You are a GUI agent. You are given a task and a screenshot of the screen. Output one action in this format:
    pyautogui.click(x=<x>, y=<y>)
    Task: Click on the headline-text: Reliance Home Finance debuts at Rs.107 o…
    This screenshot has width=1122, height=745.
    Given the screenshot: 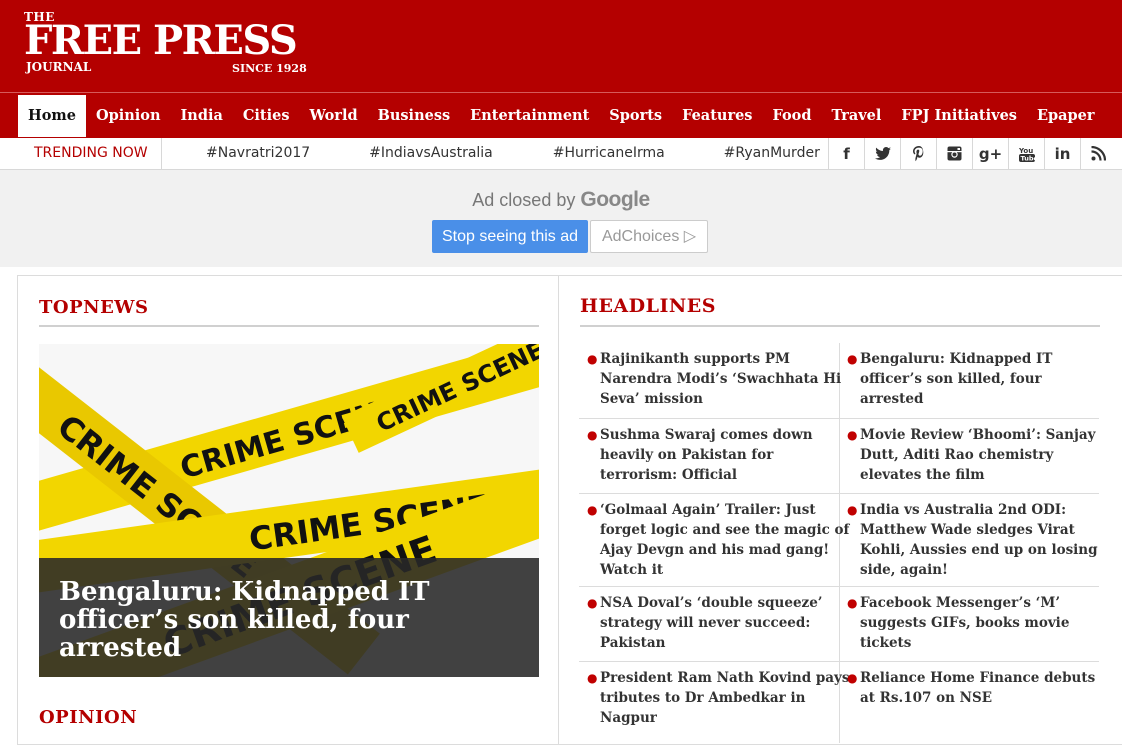 What is the action you would take?
    pyautogui.click(x=977, y=688)
    